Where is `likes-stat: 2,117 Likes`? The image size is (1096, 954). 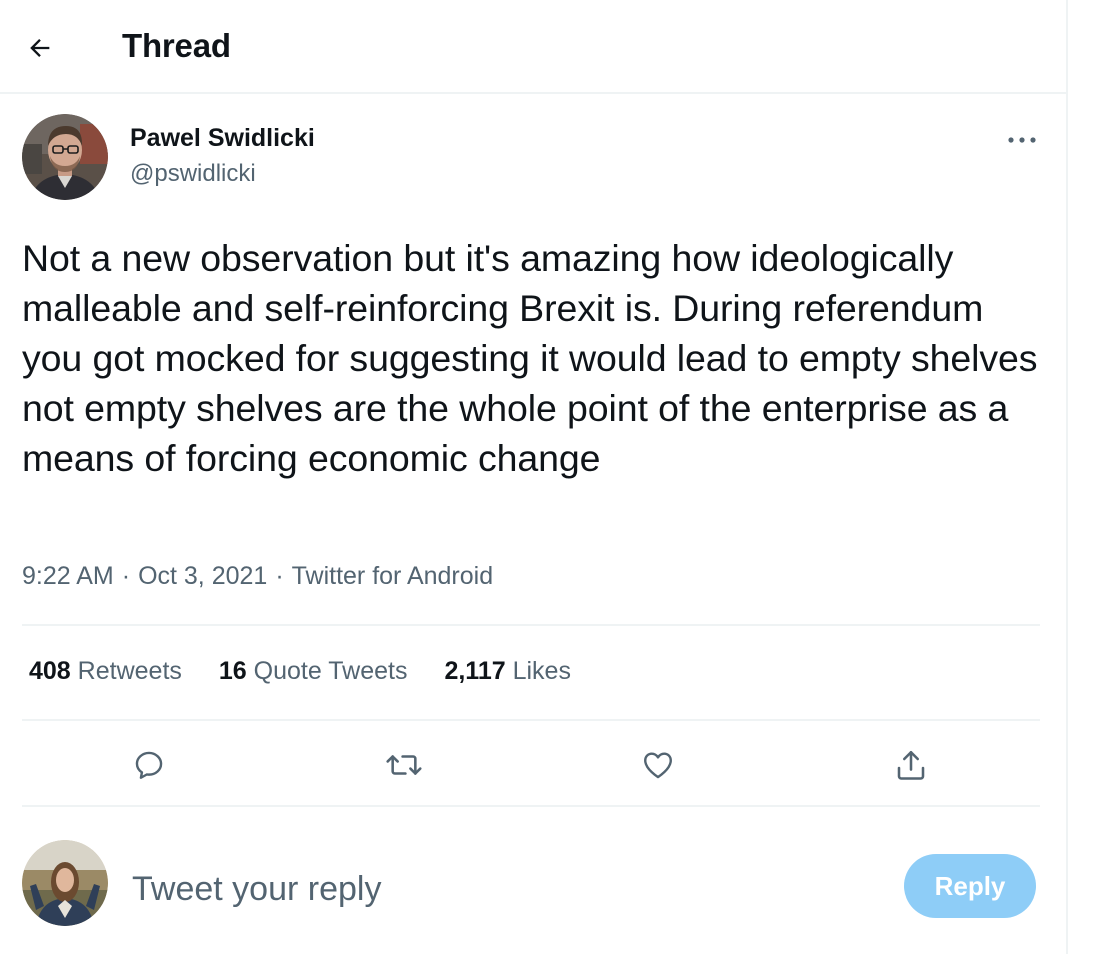
likes-stat: 2,117 Likes is located at coordinates (507, 671).